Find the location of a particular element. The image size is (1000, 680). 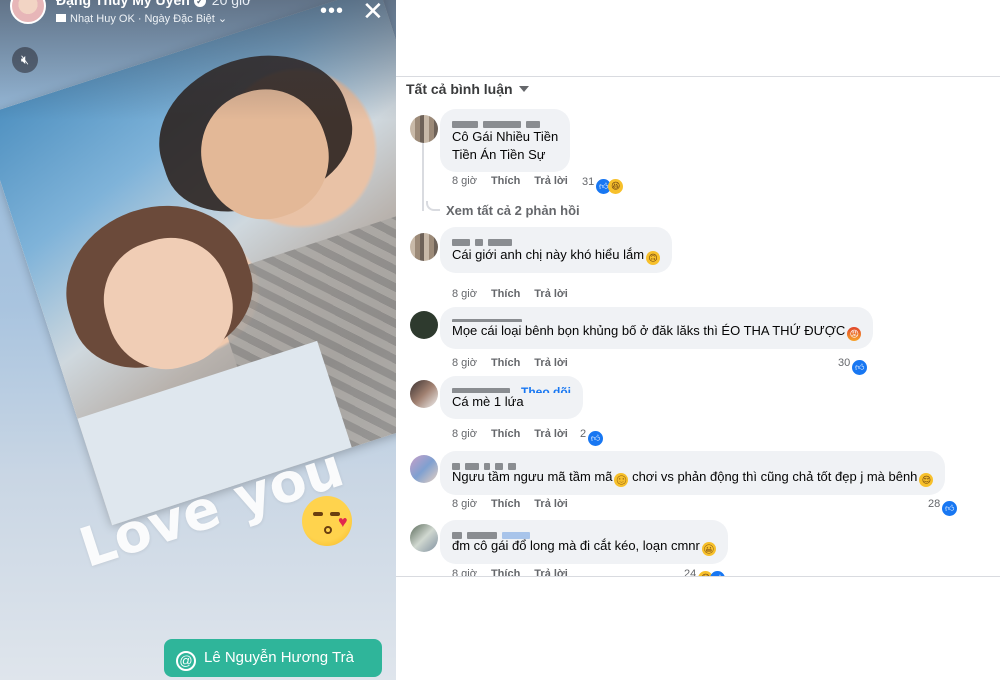

reaction-summary: 28 👍︎ is located at coordinates (943, 507).